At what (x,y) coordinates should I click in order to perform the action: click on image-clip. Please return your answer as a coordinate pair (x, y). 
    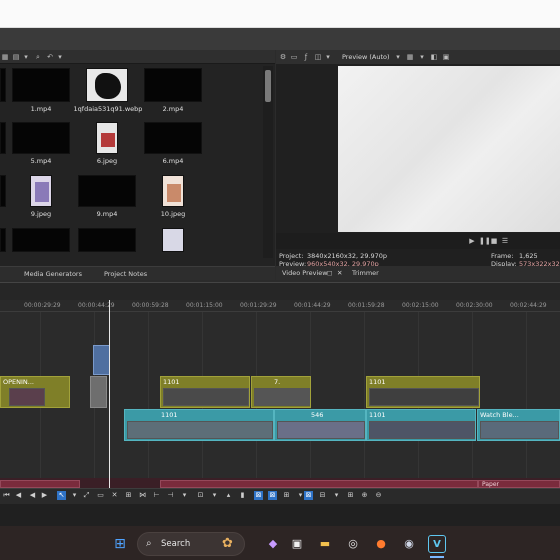
    Looking at the image, I should click on (101, 360).